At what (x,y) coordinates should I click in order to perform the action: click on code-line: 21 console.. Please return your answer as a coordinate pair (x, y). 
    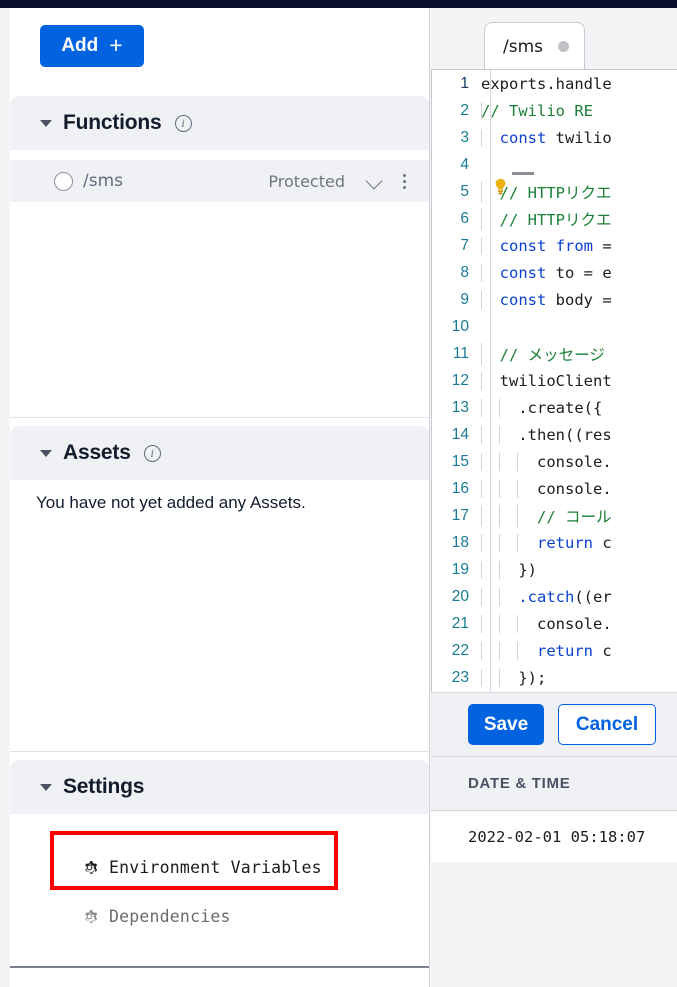
    Looking at the image, I should click on (554, 623).